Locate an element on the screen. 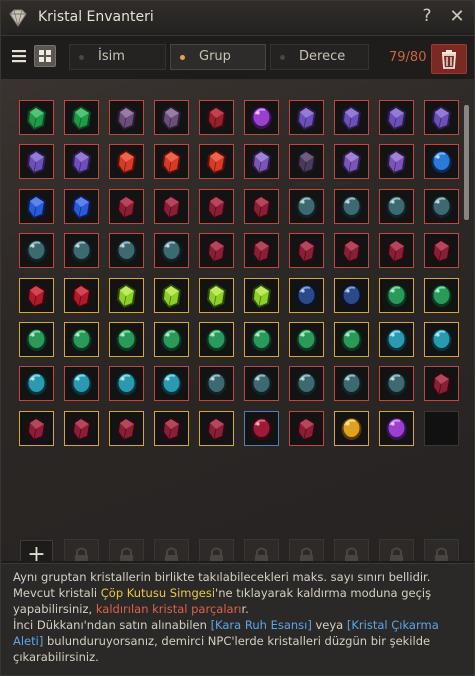 The height and width of the screenshot is (676, 475). tab-derece: Derece is located at coordinates (319, 57).